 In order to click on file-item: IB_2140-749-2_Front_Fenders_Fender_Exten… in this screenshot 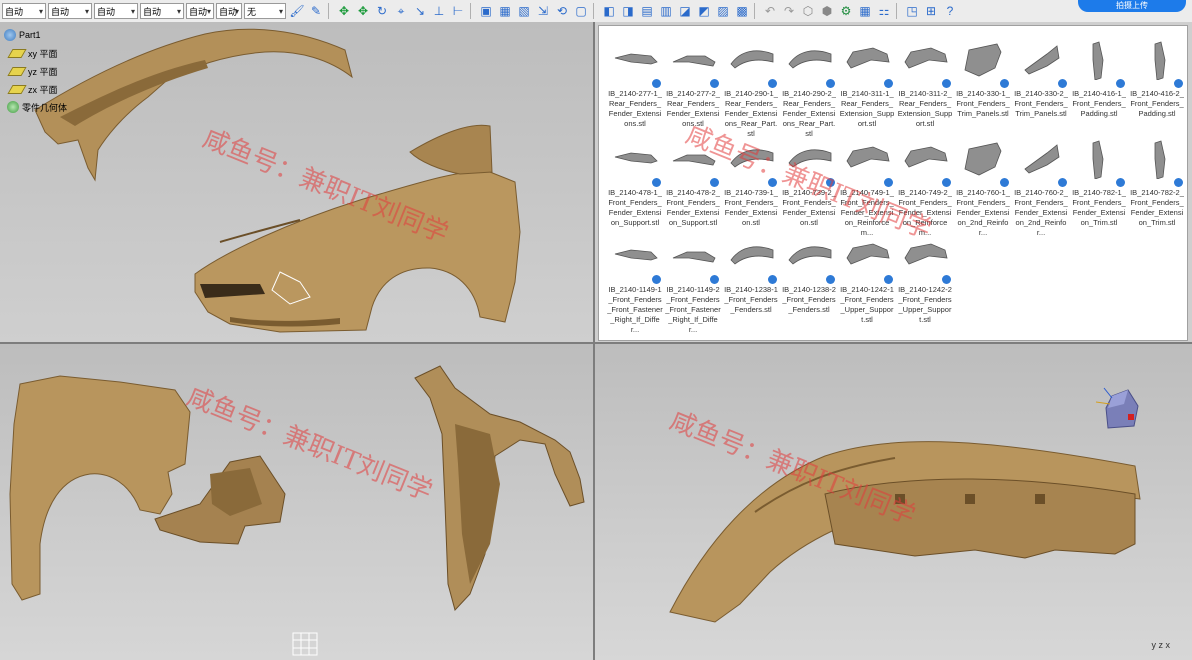, I will do `click(925, 188)`.